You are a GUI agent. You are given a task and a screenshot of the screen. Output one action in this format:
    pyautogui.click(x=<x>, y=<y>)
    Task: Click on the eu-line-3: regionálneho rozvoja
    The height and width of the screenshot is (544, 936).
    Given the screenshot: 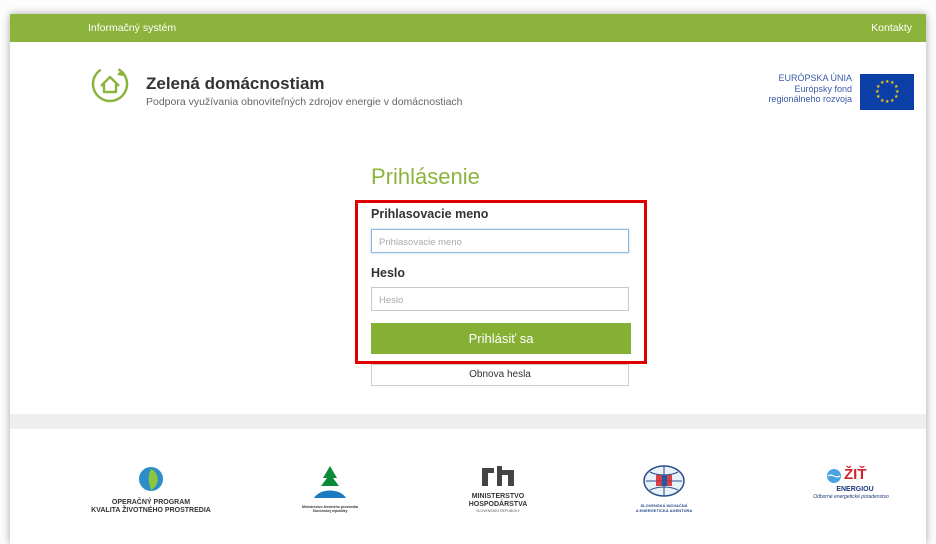 What is the action you would take?
    pyautogui.click(x=810, y=99)
    